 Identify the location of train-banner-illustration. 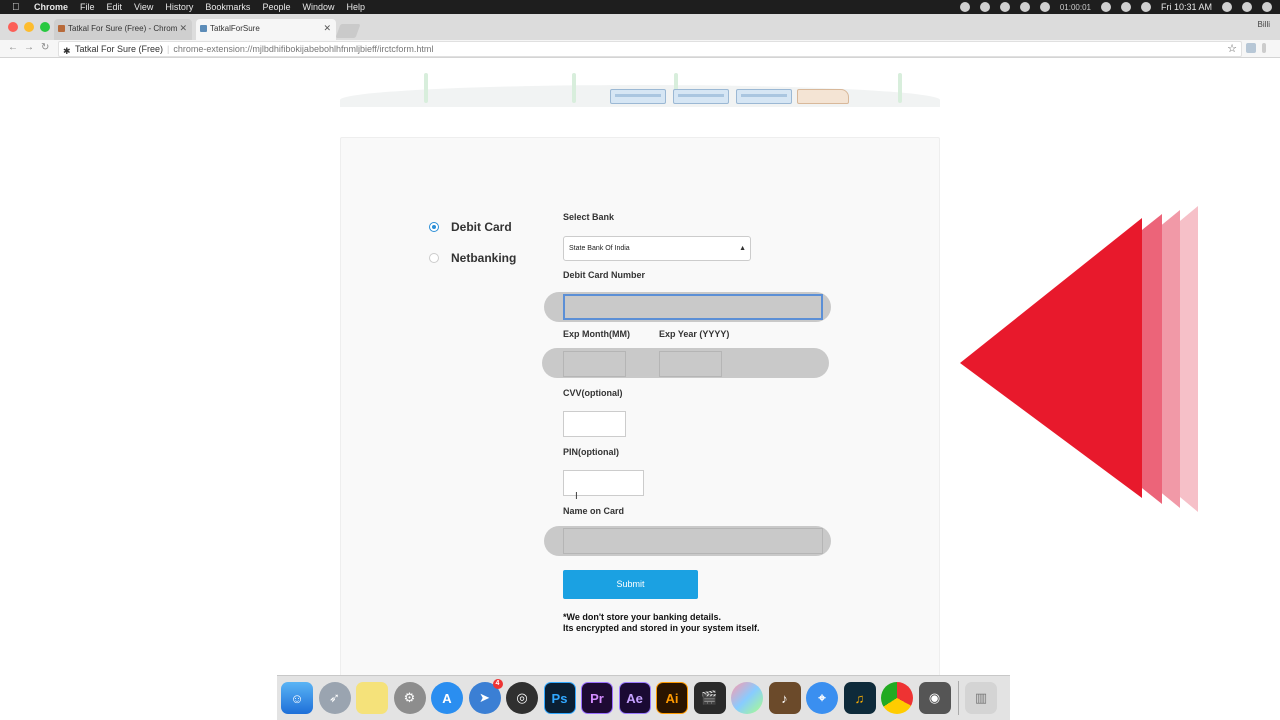
(640, 87).